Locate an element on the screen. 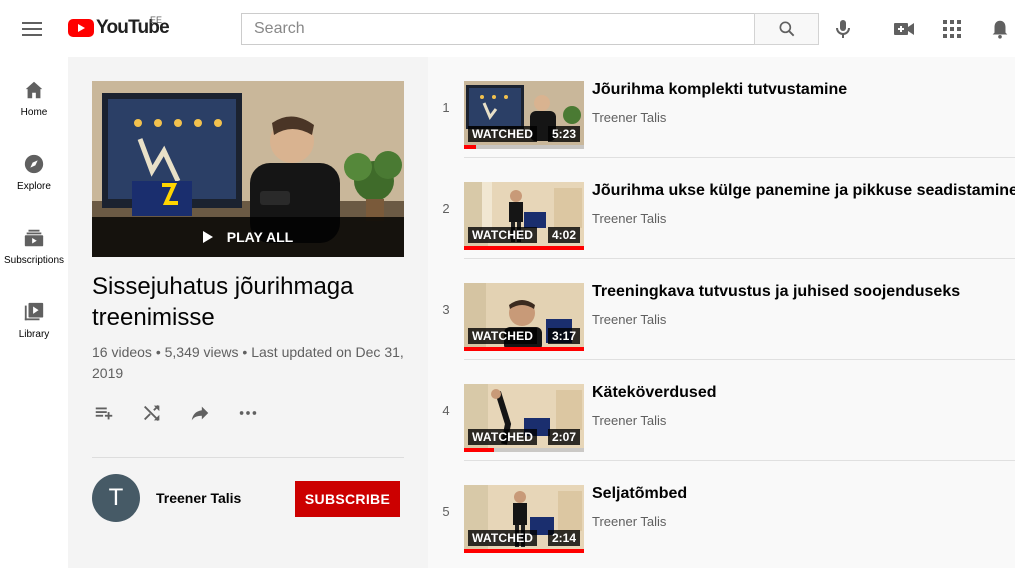 The width and height of the screenshot is (1015, 568). video-thumbnail: WATCHED 2:14 is located at coordinates (524, 519).